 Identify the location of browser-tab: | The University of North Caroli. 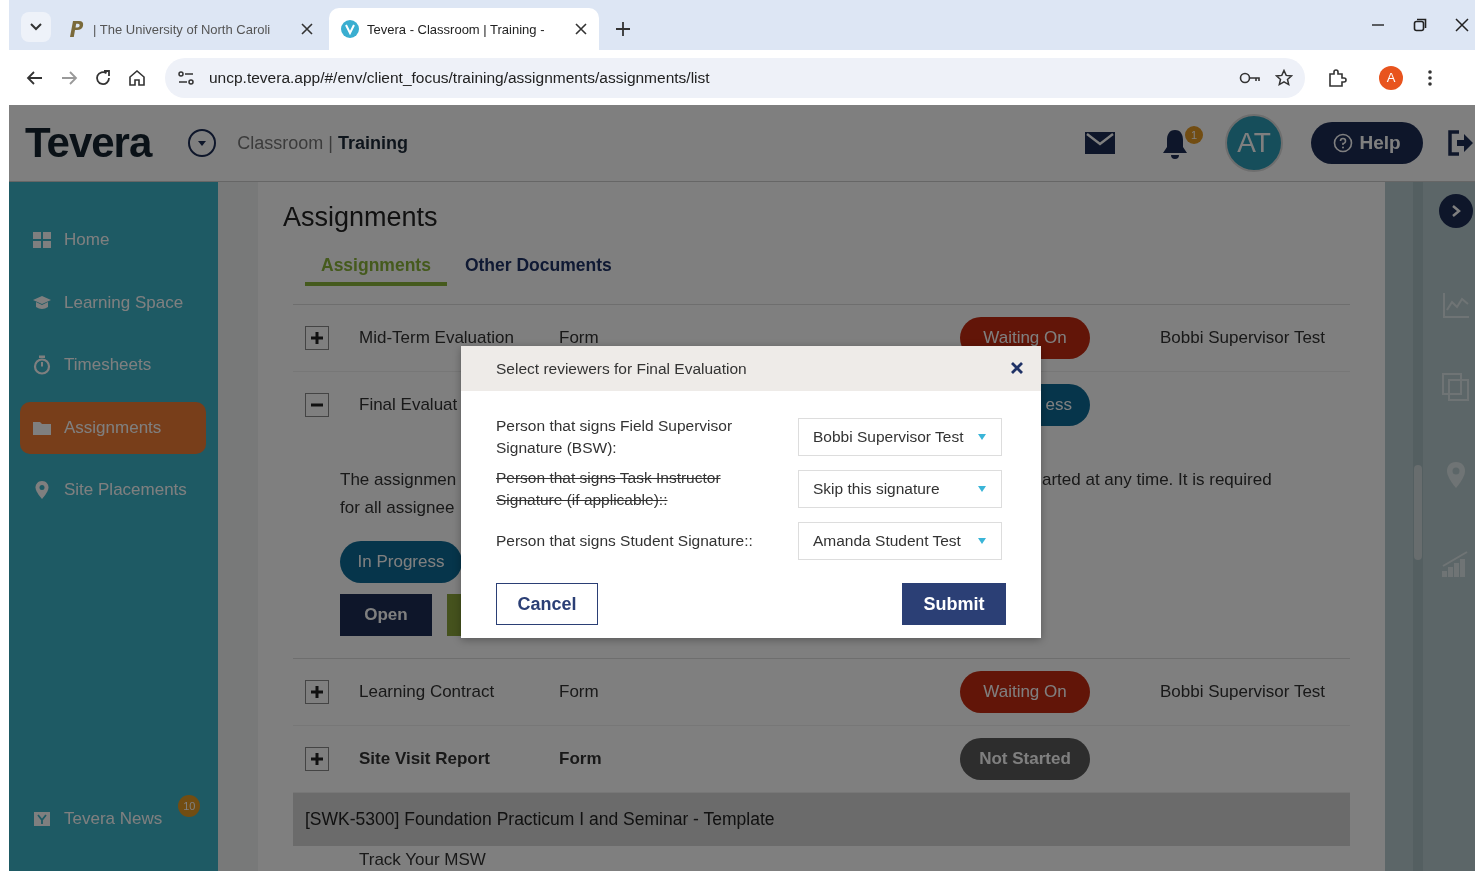
(190, 29).